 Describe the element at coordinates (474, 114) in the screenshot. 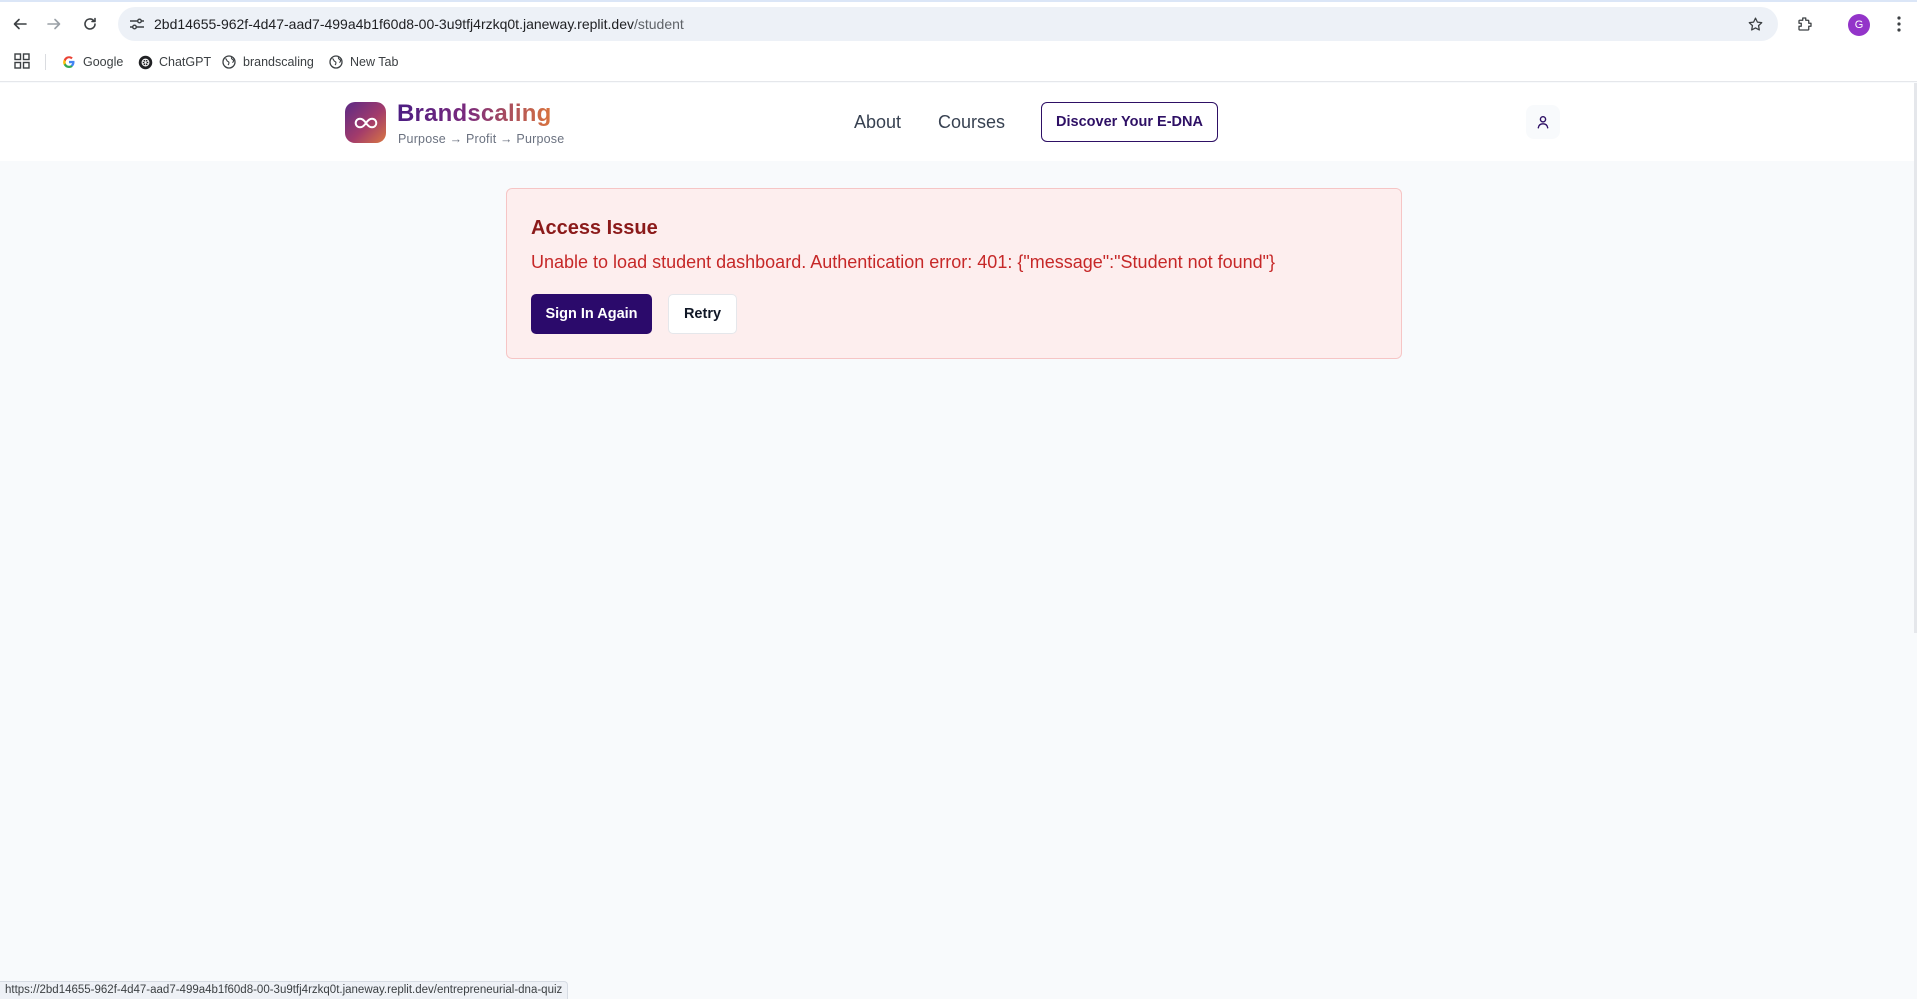

I see `brand-name: Brandscaling` at that location.